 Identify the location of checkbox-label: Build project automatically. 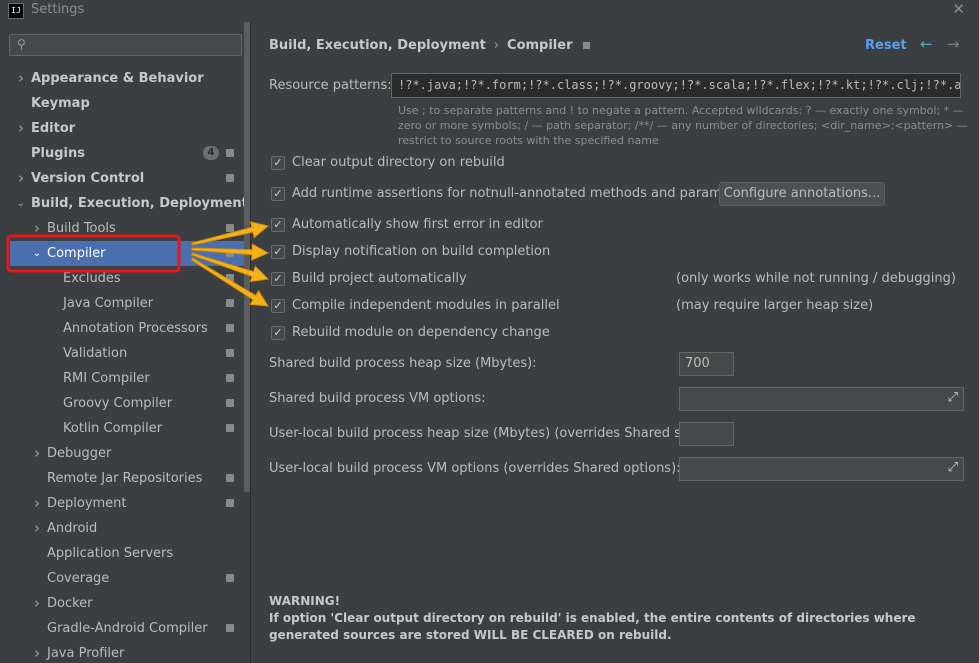
(379, 279).